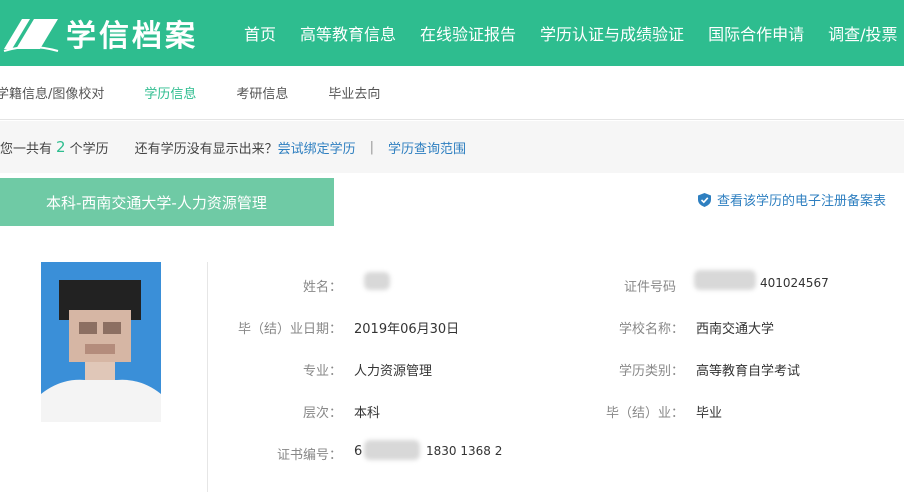 The width and height of the screenshot is (904, 492). I want to click on registration-link-text: 查看该学历的电子注册备案表, so click(801, 201).